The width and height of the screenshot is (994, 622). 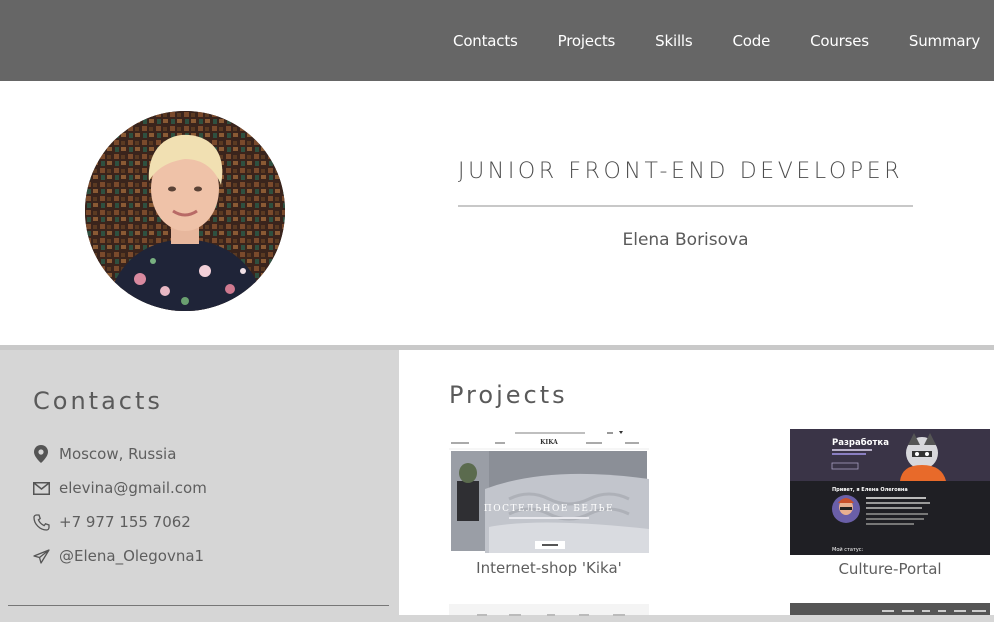 I want to click on location-pin-icon, so click(x=41, y=454).